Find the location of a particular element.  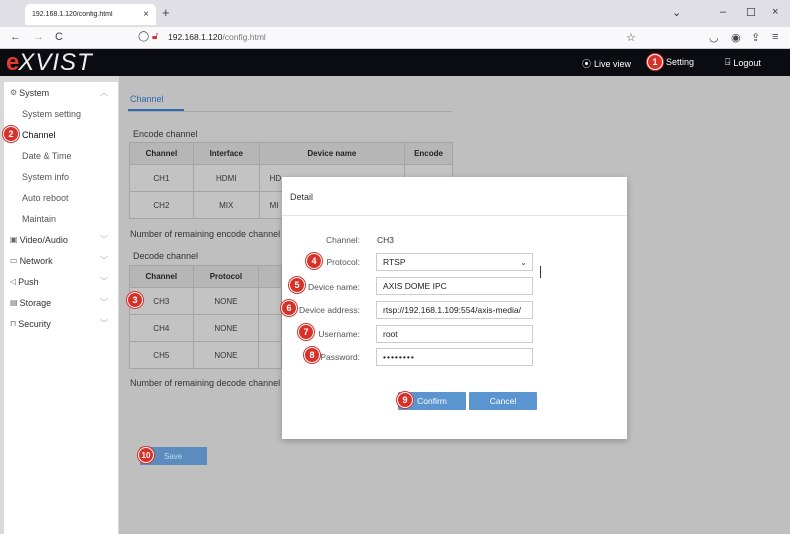

logout-button: ⍈ Logout is located at coordinates (743, 62).